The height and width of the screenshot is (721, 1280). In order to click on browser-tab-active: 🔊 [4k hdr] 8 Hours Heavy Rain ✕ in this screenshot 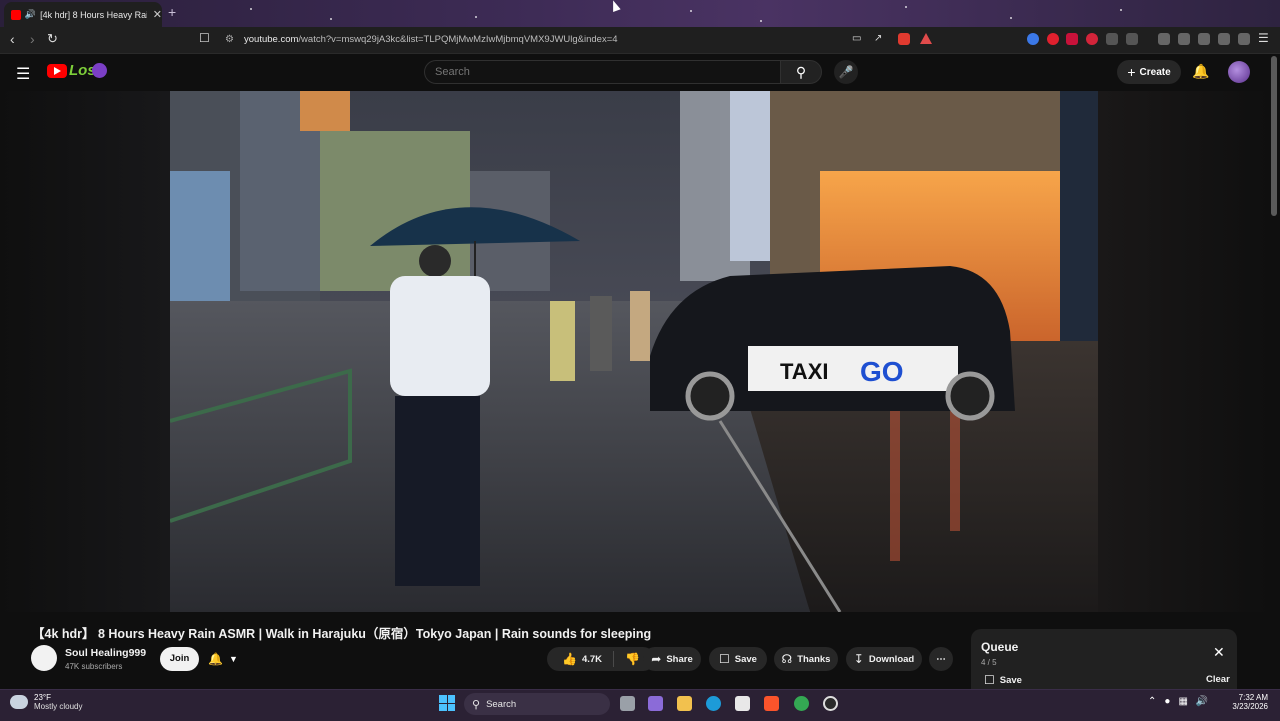, I will do `click(83, 14)`.